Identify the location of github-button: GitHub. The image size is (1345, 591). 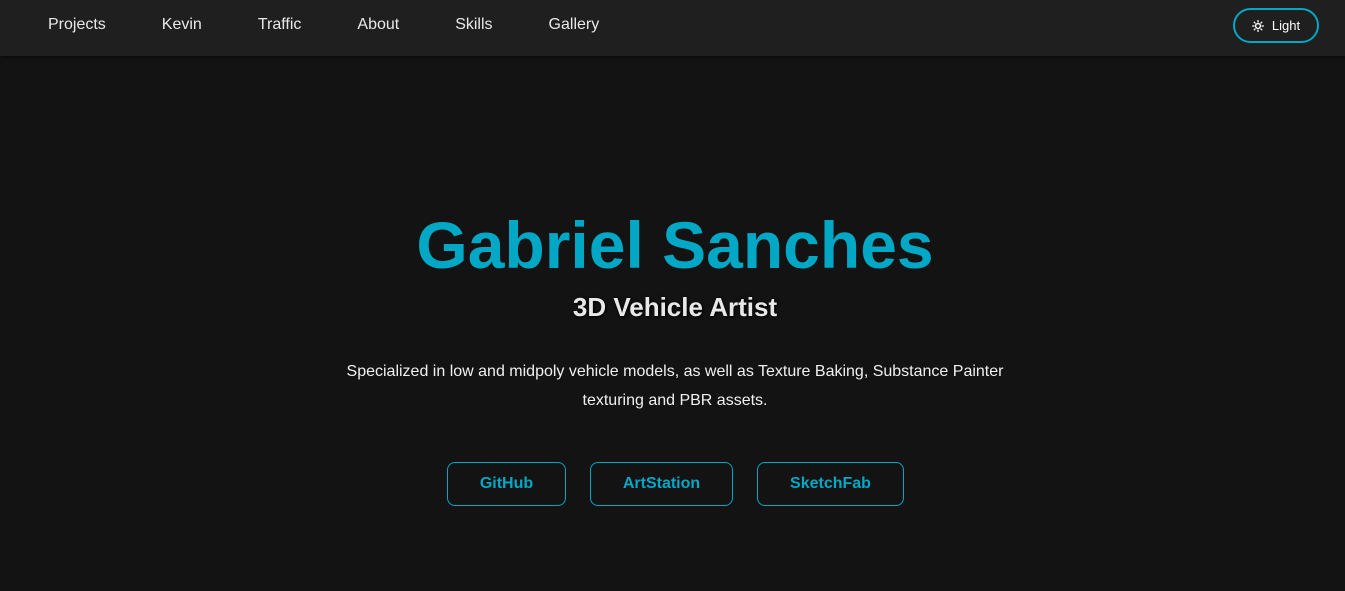
(506, 484).